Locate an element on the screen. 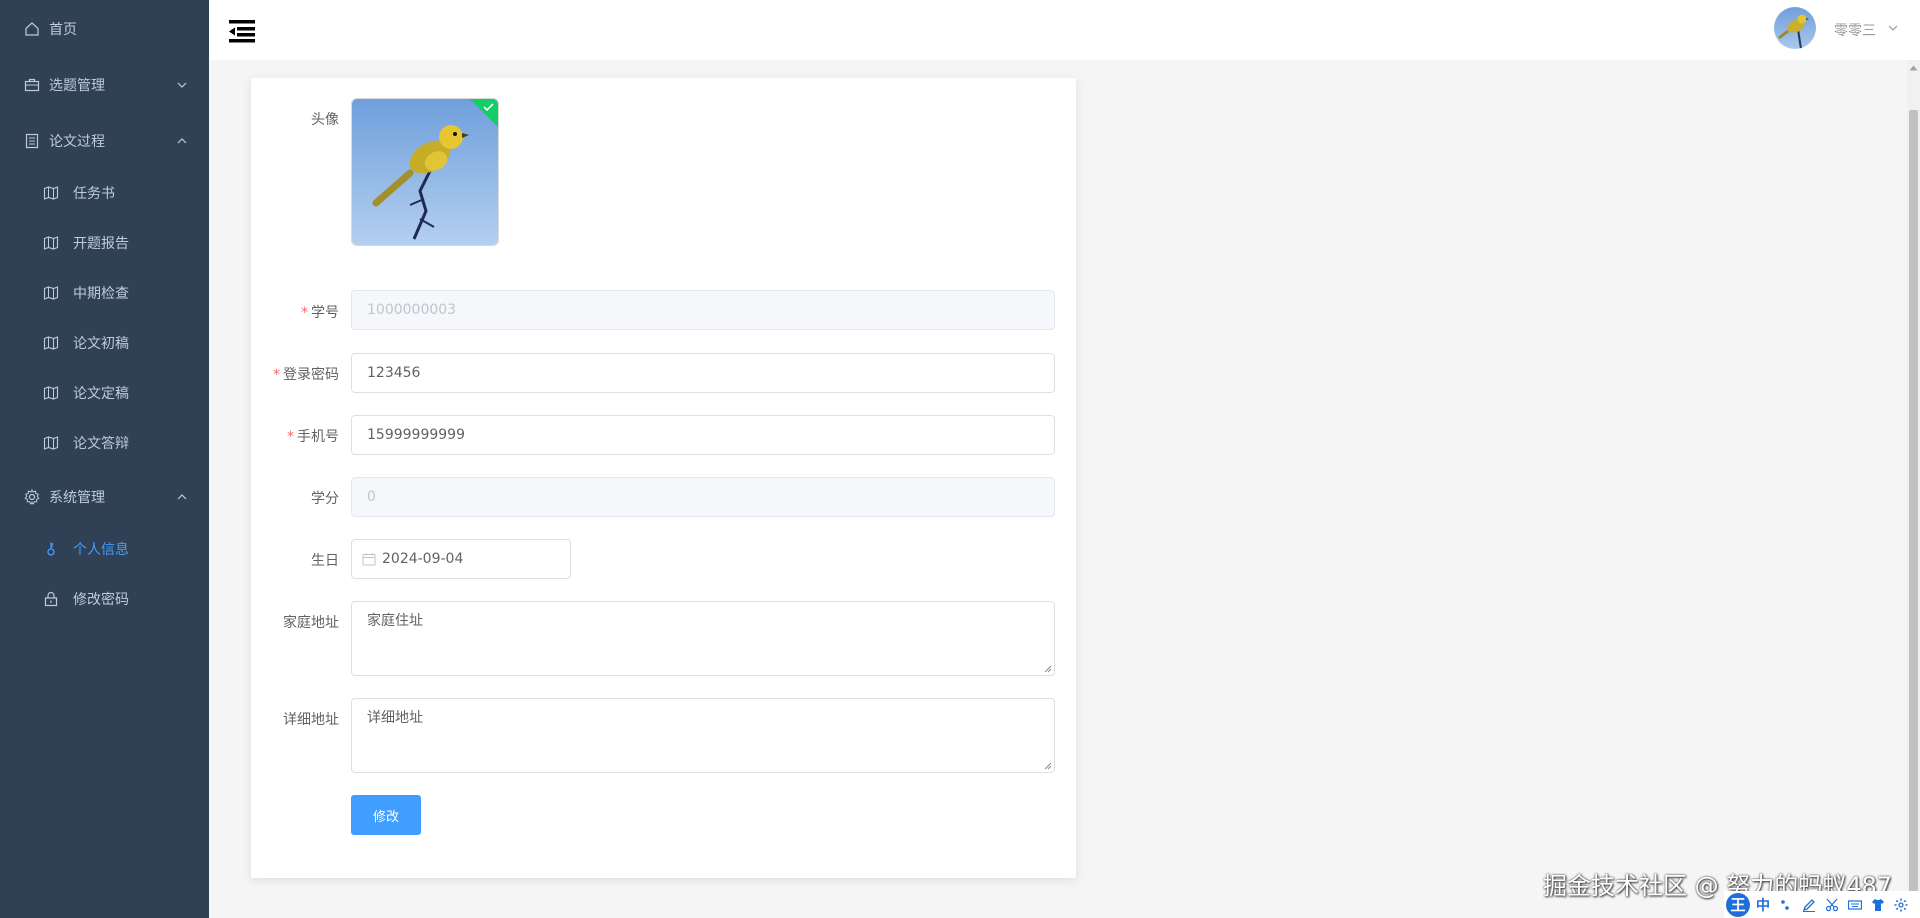 This screenshot has width=1920, height=918. avatar-uploader is located at coordinates (425, 172).